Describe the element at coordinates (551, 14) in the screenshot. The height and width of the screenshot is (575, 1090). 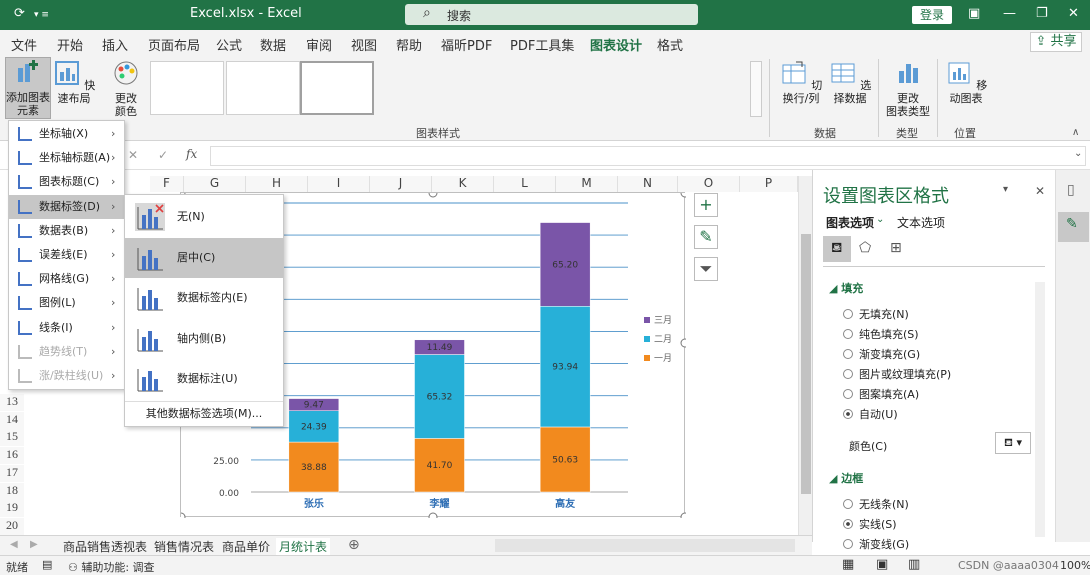
I see `search-box: ⌕ 搜索` at that location.